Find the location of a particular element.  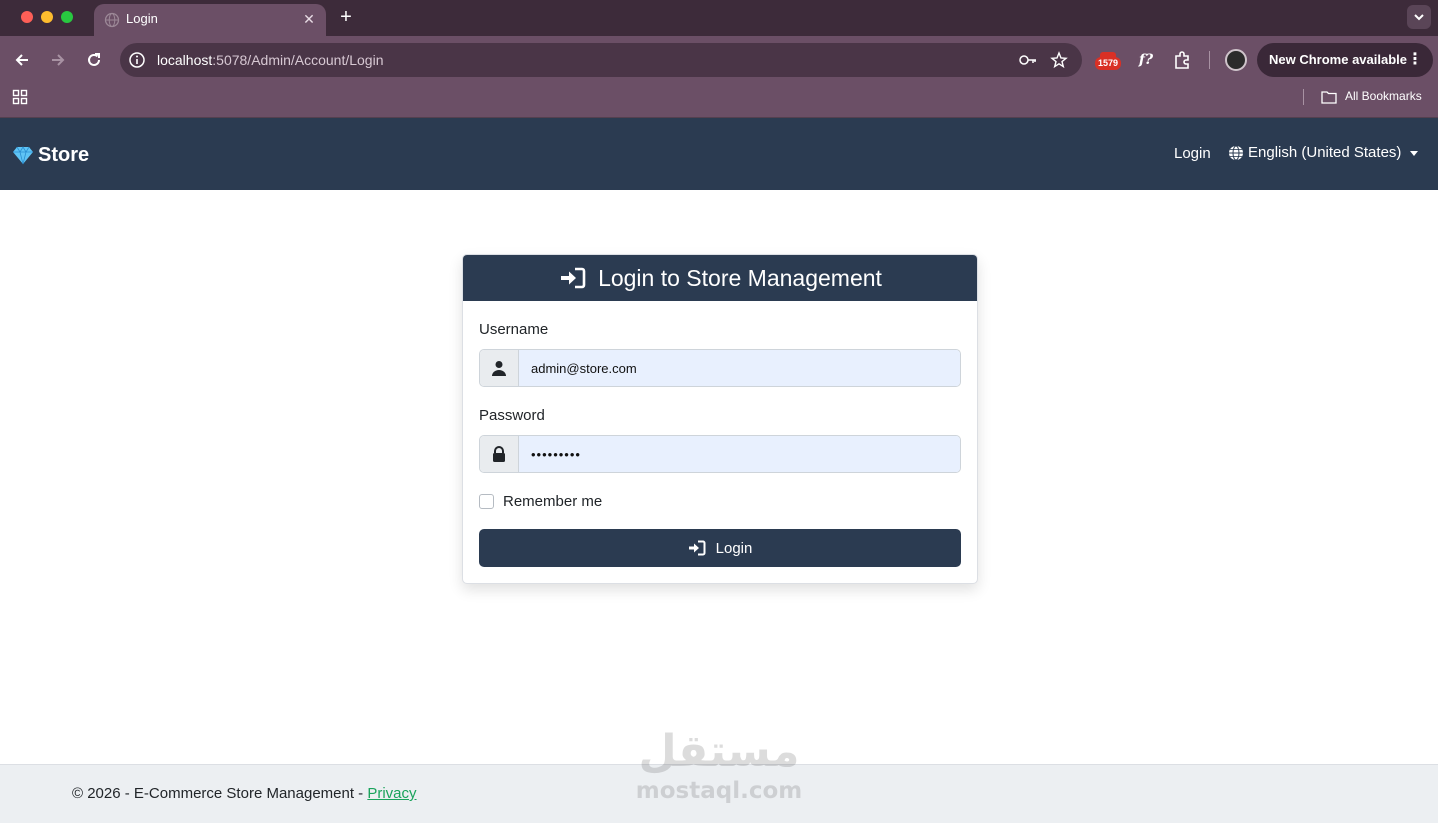

password-input-group is located at coordinates (720, 454).